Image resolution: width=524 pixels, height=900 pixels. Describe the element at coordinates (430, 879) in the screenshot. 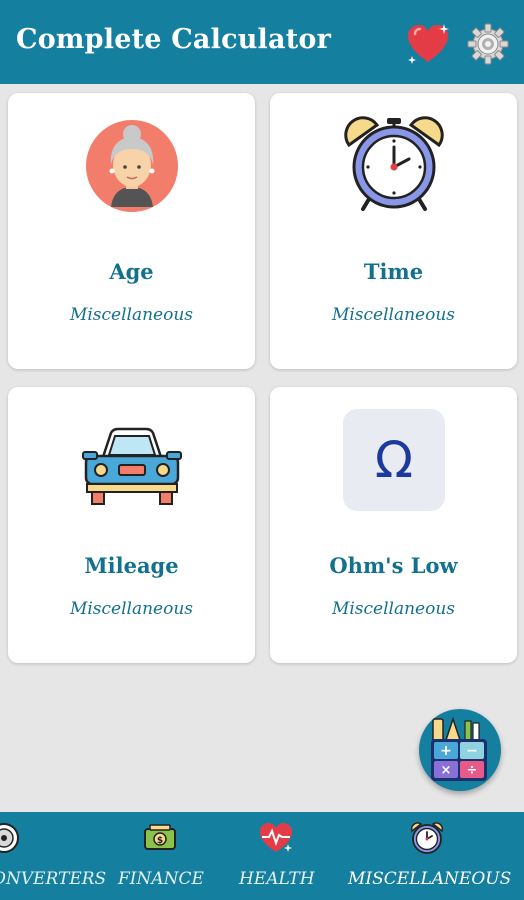

I see `nav-label: MISCELLANEOUS` at that location.